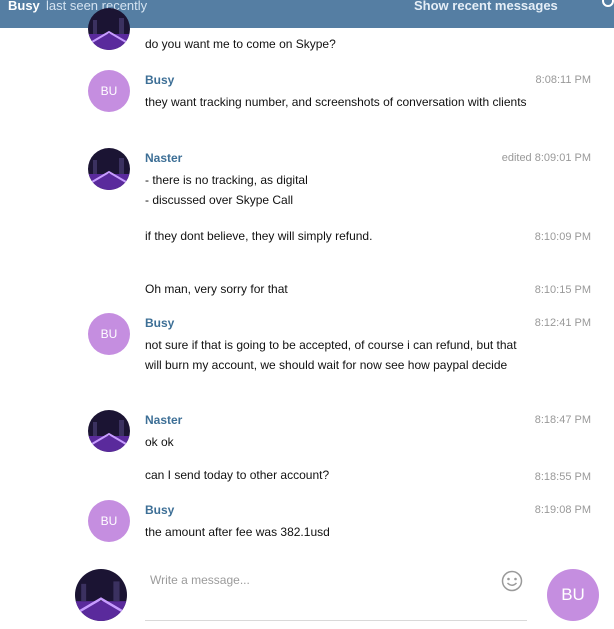 The height and width of the screenshot is (629, 614). I want to click on message-text: ok ok, so click(159, 442).